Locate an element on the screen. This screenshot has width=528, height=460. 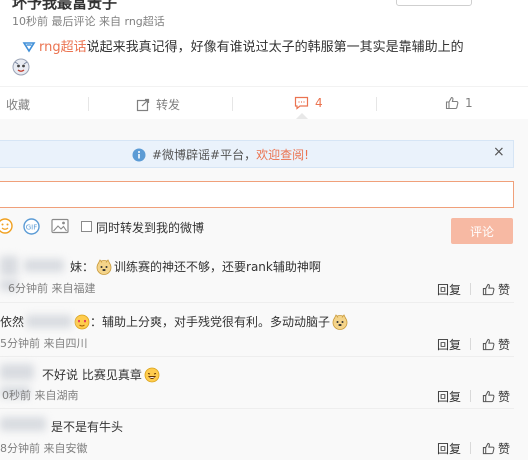
comment-time: 5分钟前 is located at coordinates (20, 343).